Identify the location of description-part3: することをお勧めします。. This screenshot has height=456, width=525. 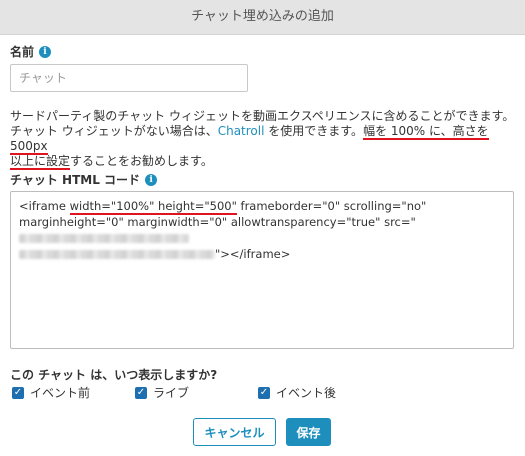
(141, 161).